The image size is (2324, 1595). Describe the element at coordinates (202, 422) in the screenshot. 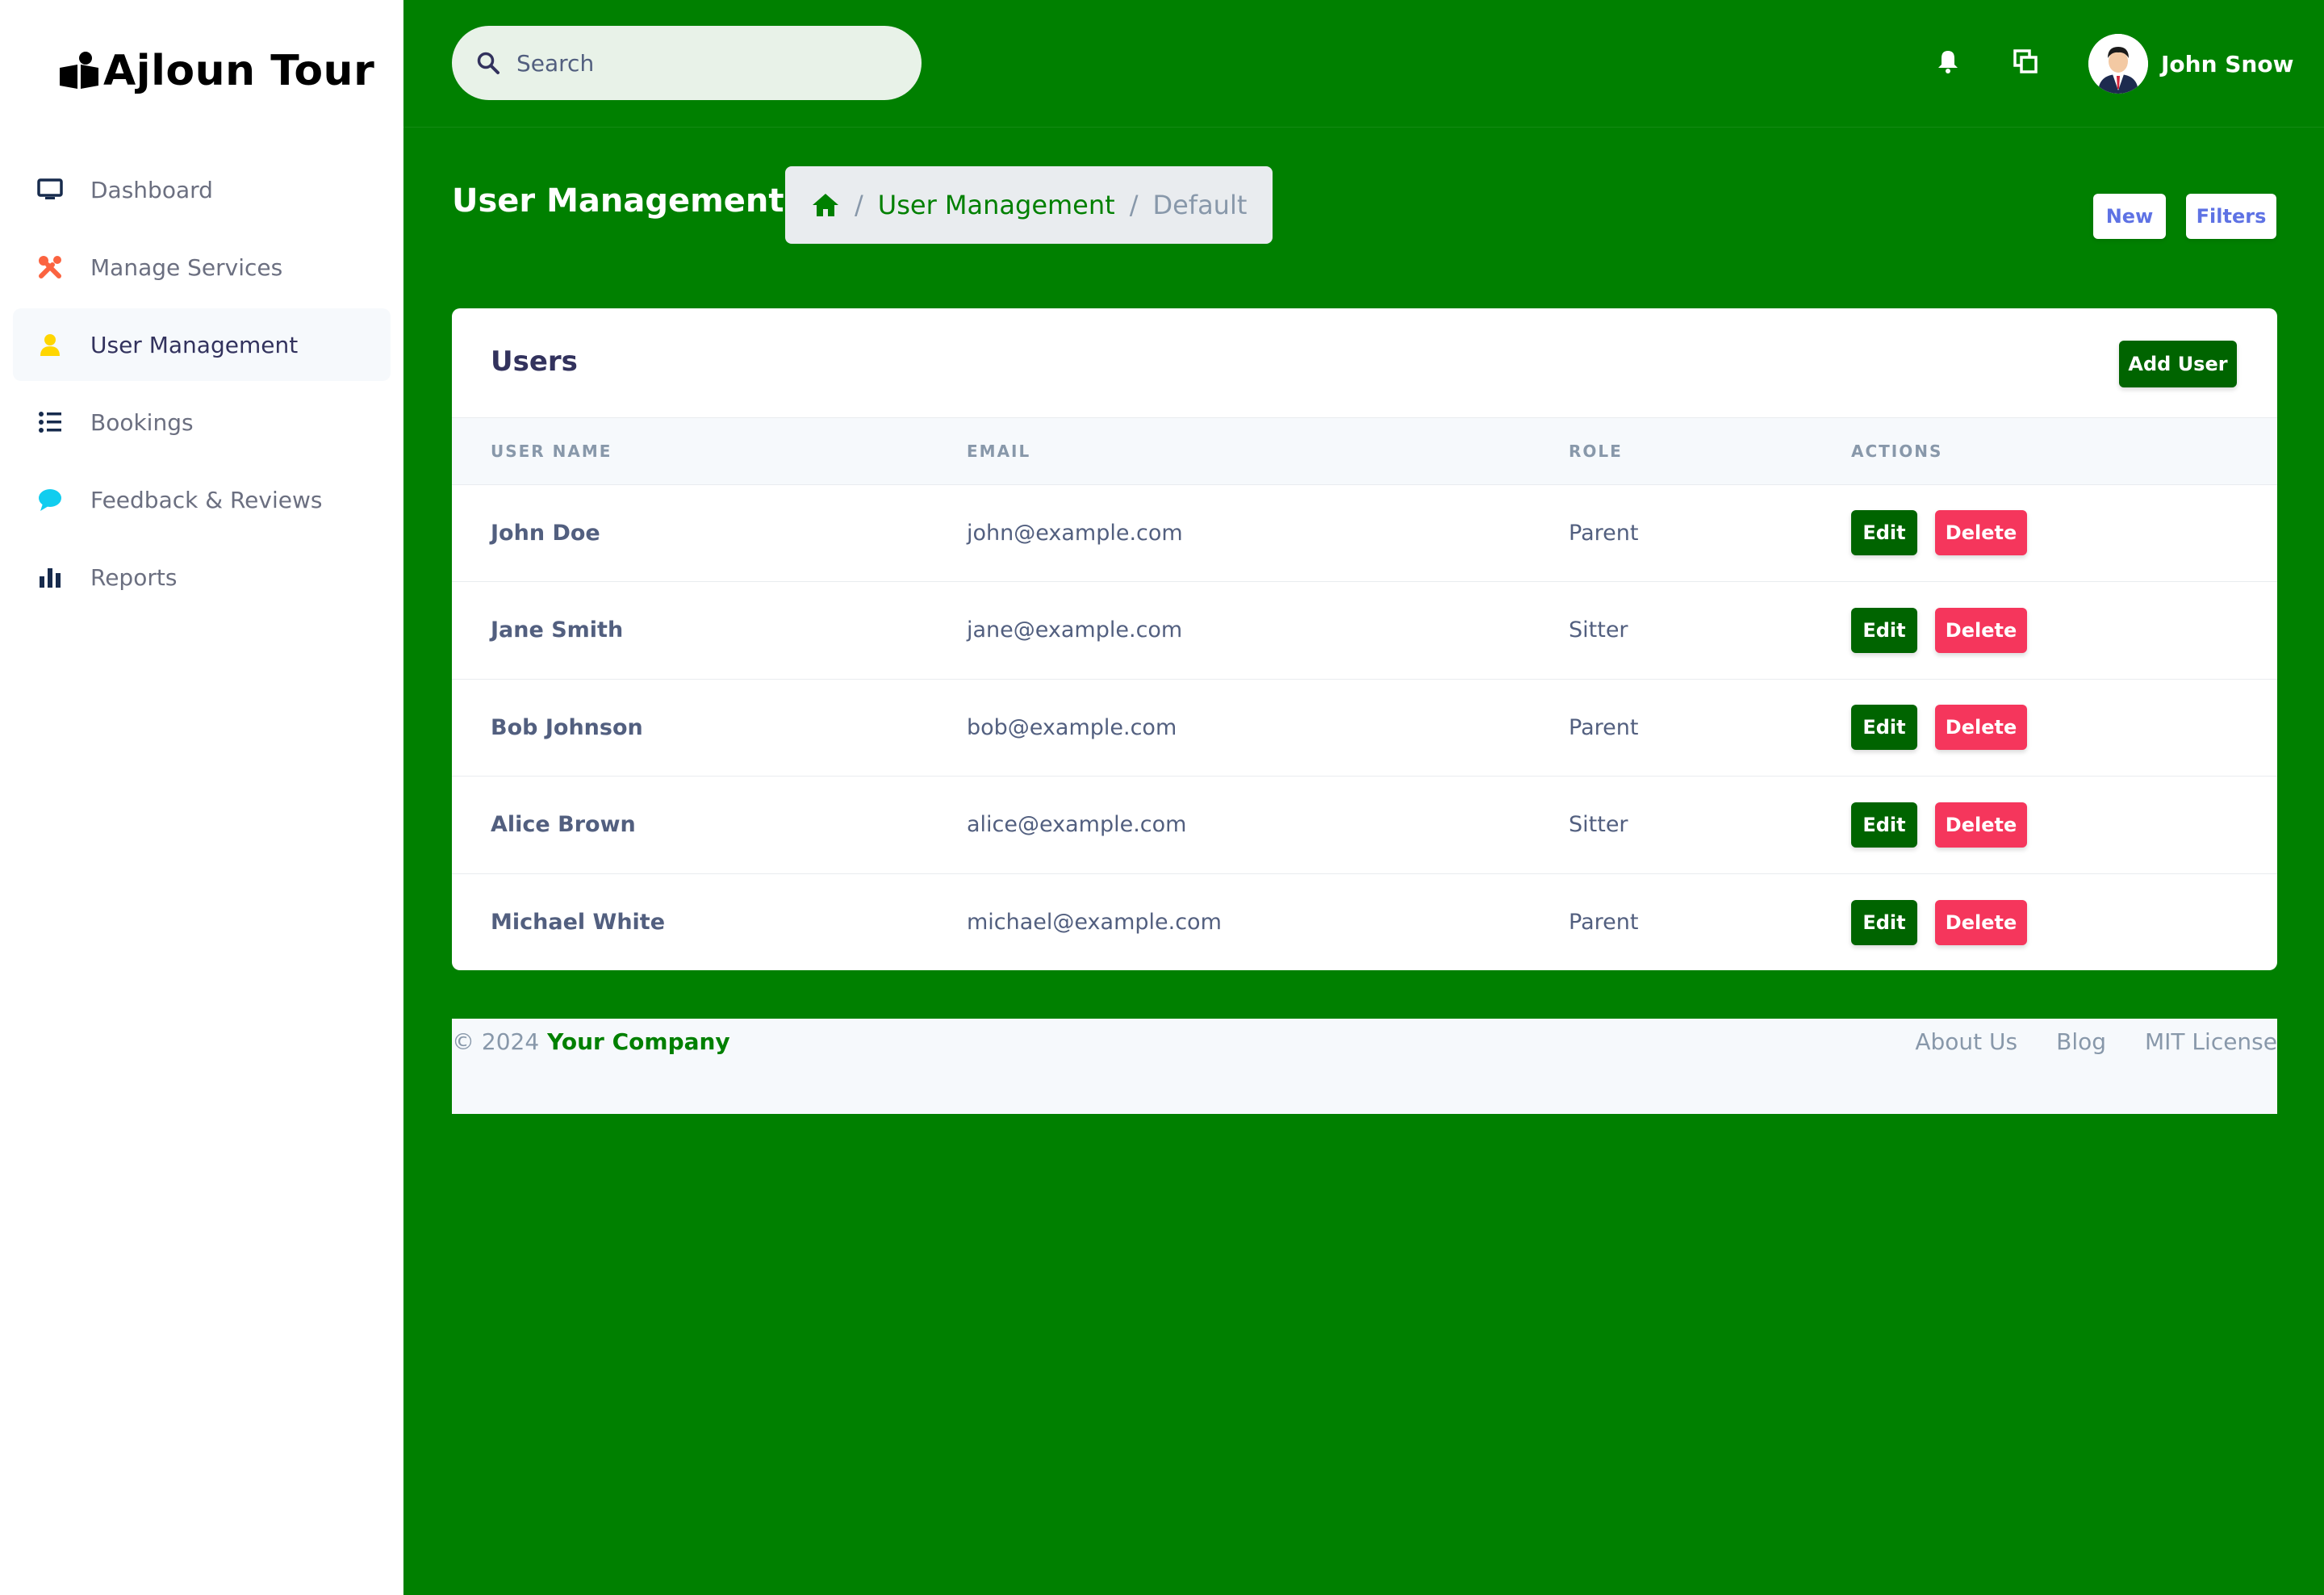

I see `sidebar-item-bookings: Bookings` at that location.